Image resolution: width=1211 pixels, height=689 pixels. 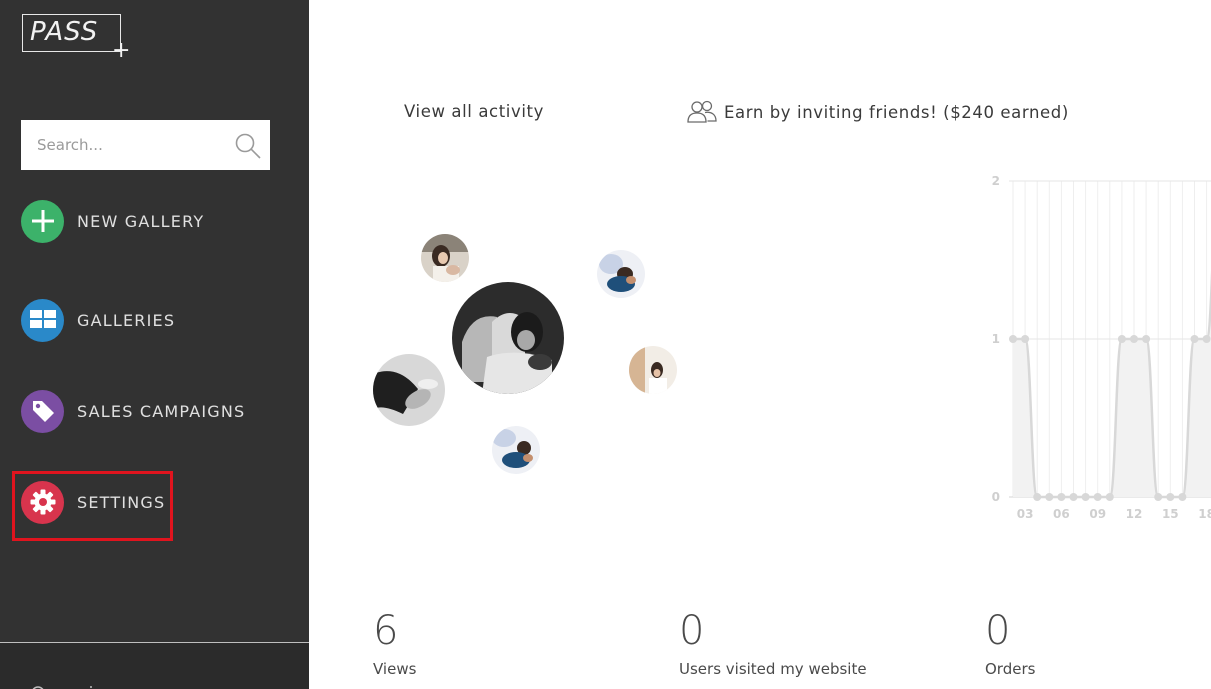 I want to click on chart-y-tick-label: 1, so click(x=996, y=339).